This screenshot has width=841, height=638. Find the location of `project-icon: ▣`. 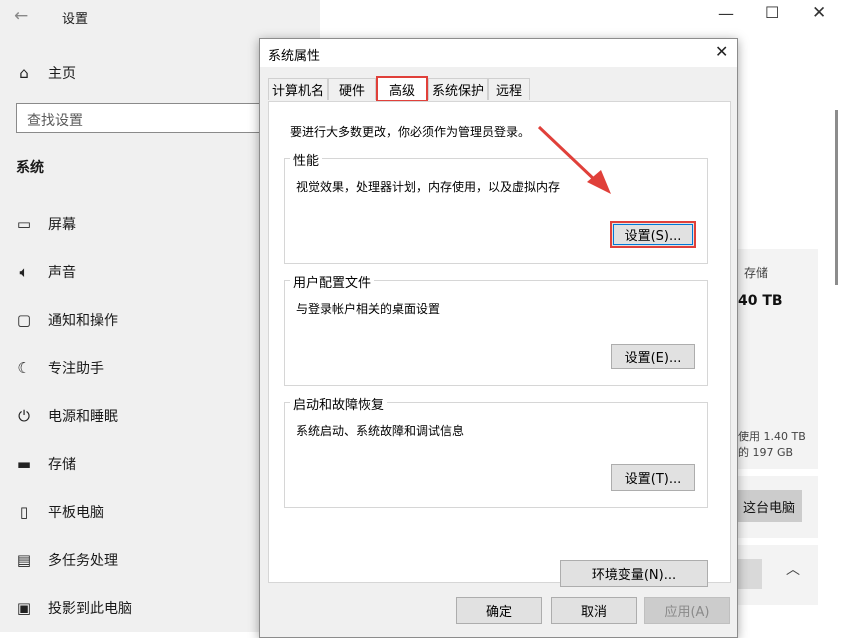

project-icon: ▣ is located at coordinates (24, 608).